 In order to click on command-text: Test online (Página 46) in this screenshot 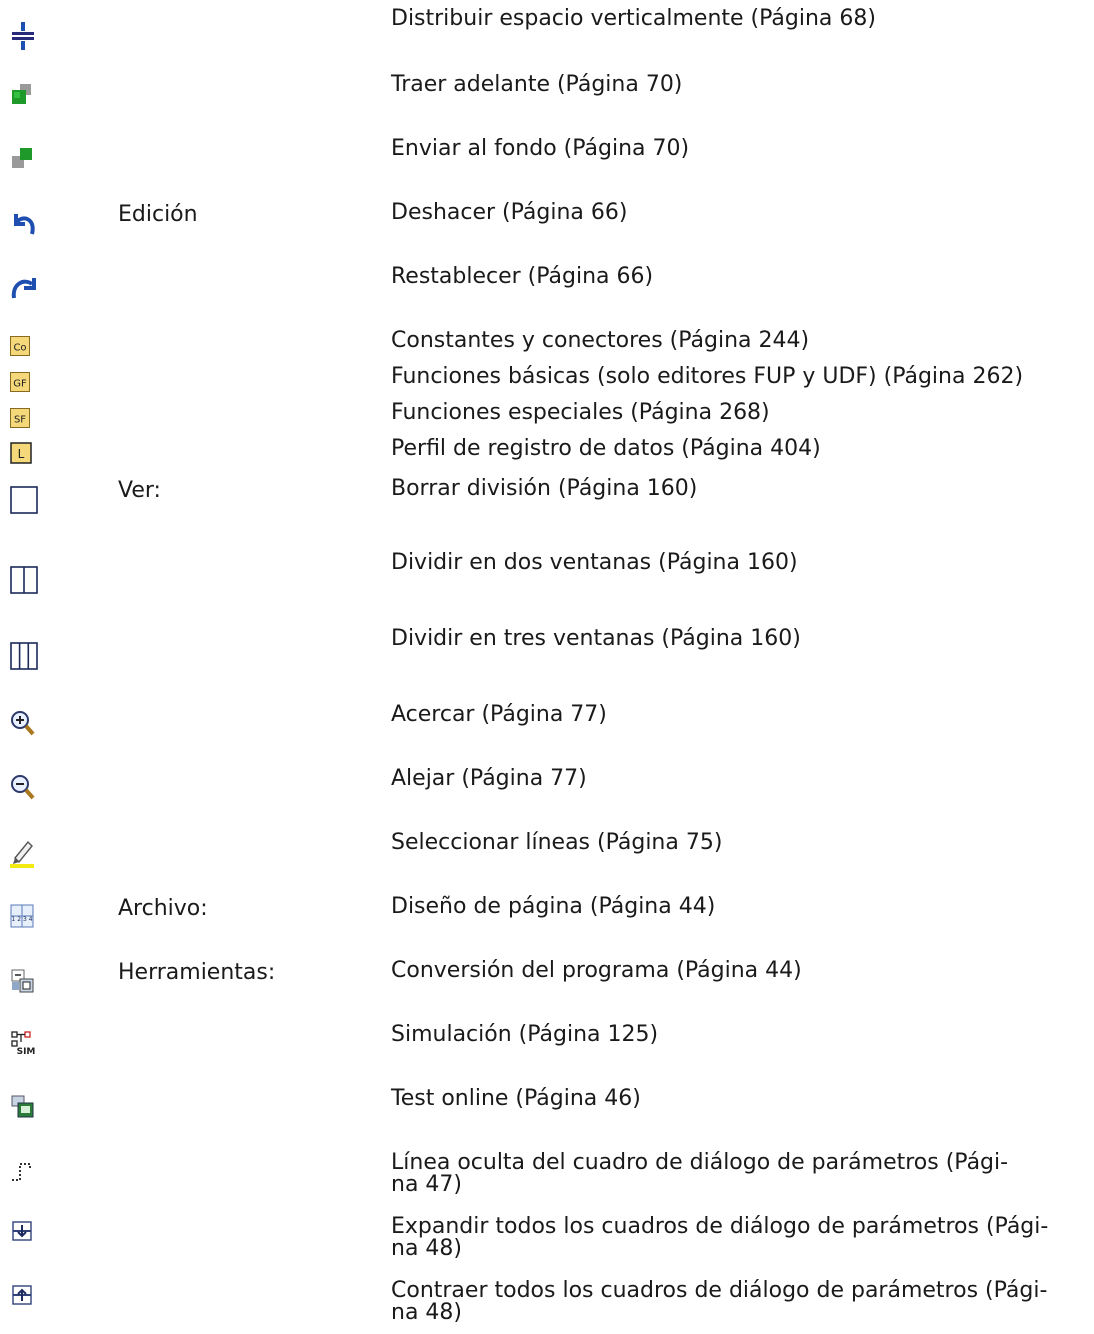, I will do `click(516, 1098)`.